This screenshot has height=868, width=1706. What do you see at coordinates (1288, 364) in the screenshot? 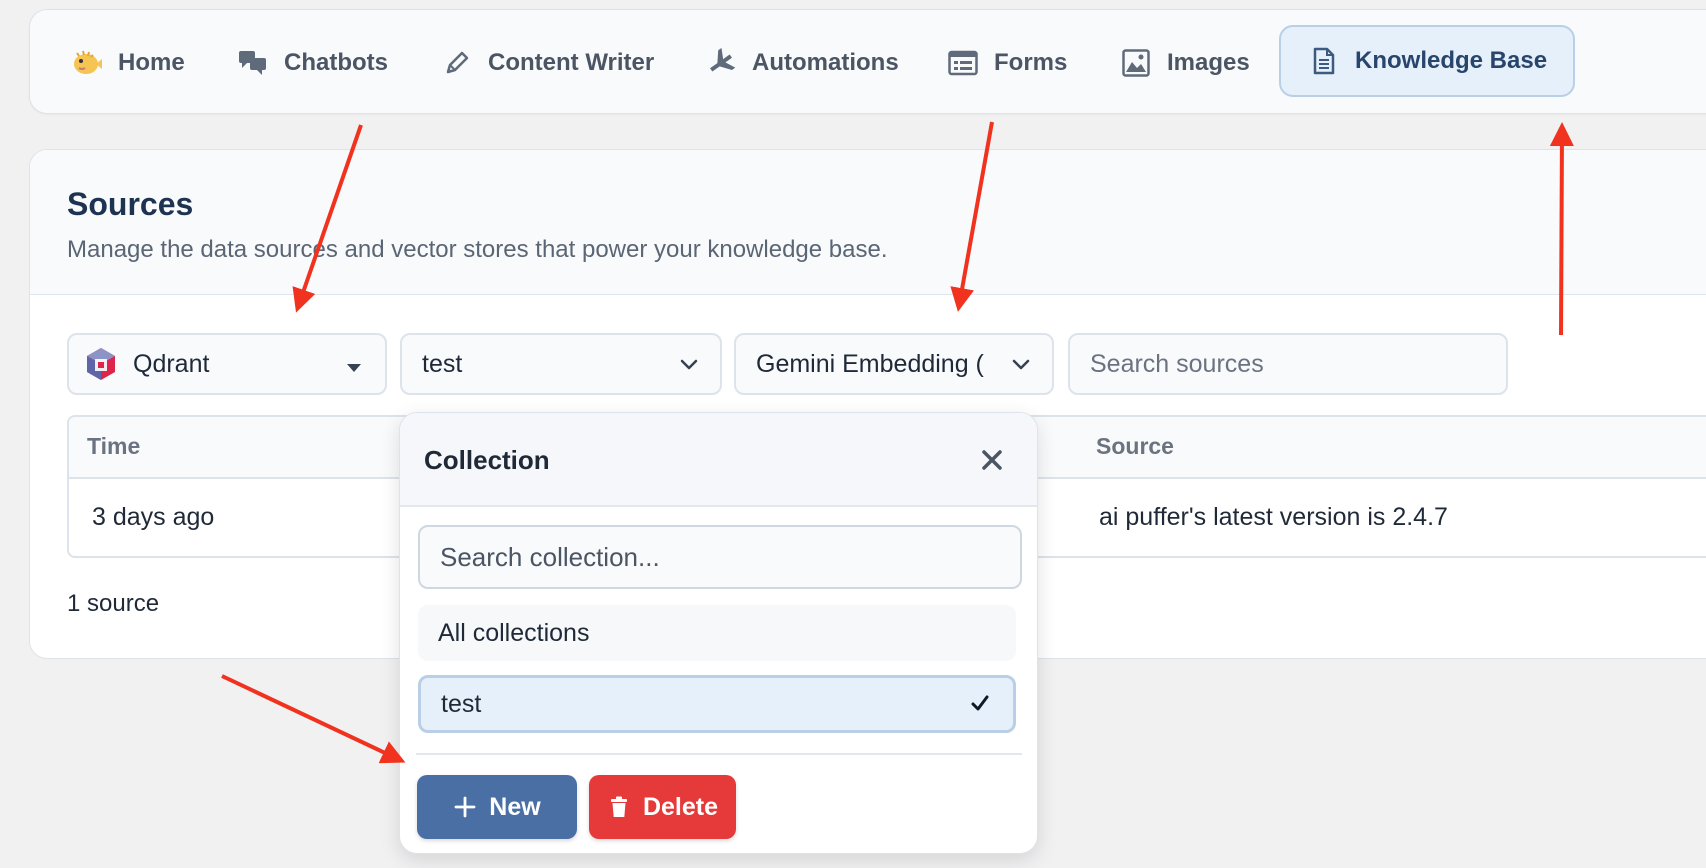
I see `search-sources-input` at bounding box center [1288, 364].